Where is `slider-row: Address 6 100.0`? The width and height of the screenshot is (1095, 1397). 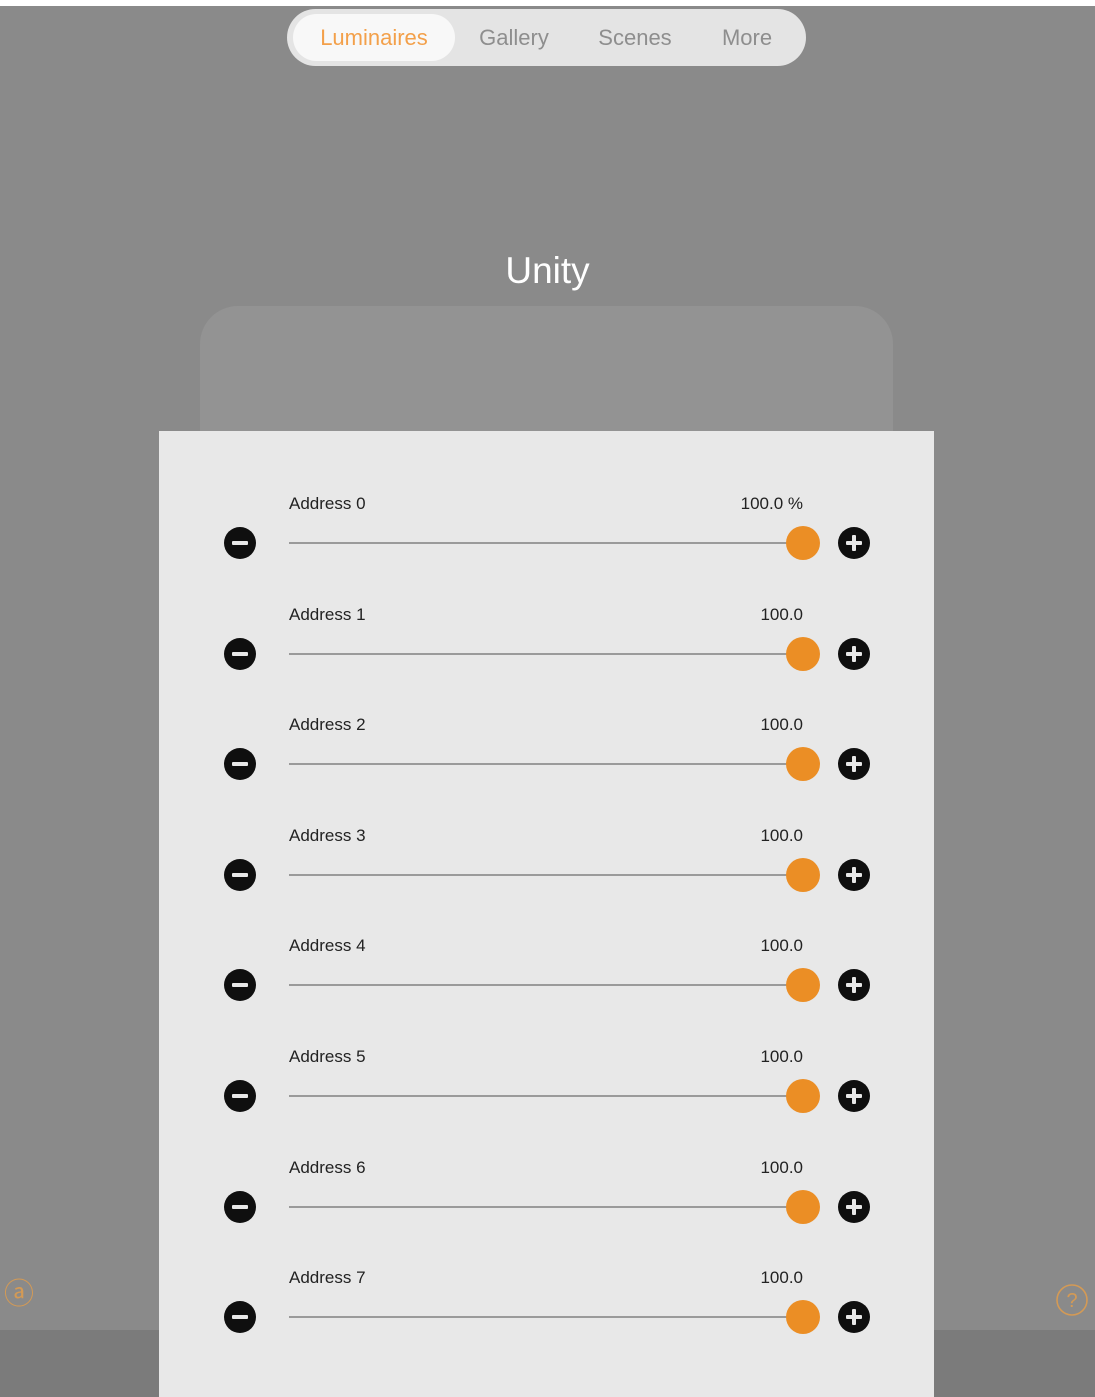
slider-row: Address 6 100.0 is located at coordinates (546, 1213).